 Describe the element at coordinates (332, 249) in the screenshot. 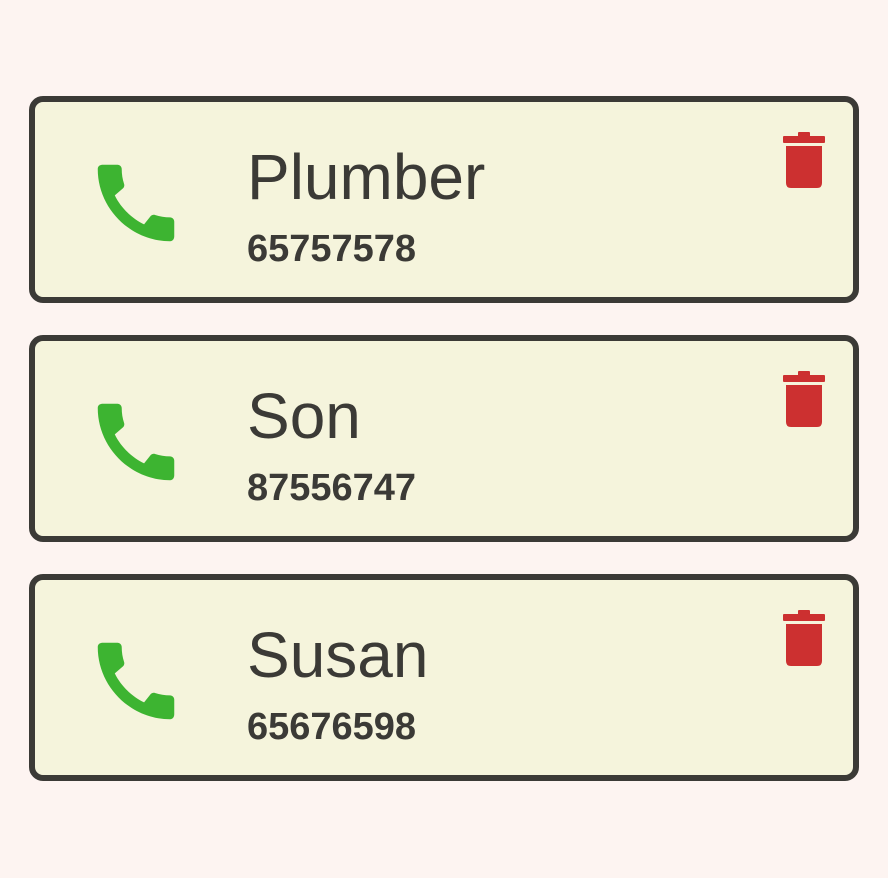

I see `contact-number: 65757578` at that location.